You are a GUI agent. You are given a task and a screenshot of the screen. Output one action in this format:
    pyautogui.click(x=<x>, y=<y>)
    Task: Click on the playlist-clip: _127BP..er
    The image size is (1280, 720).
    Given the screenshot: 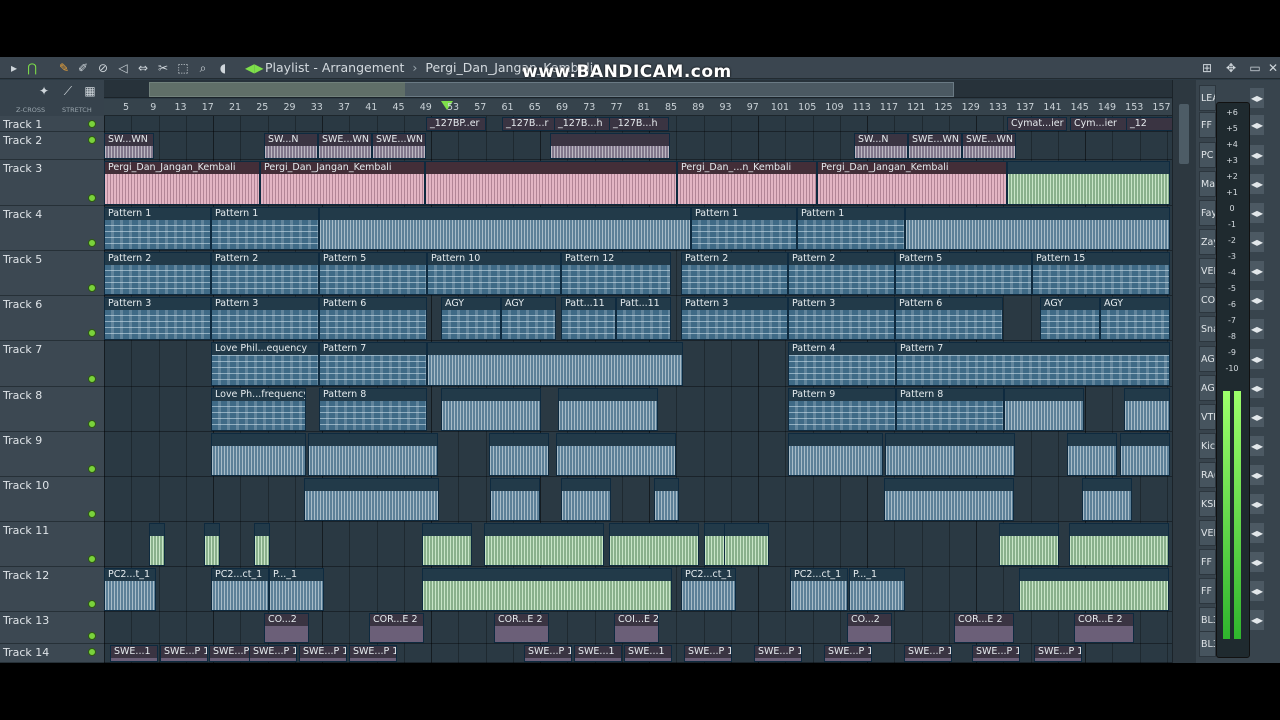 What is the action you would take?
    pyautogui.click(x=456, y=124)
    